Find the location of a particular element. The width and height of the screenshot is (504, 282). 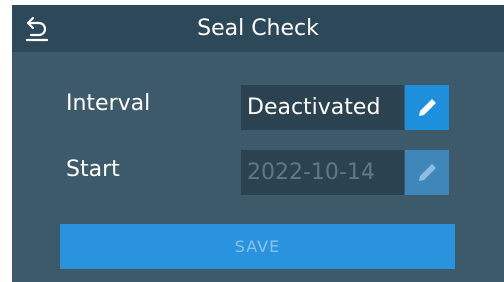

back-arrow-icon is located at coordinates (38, 29).